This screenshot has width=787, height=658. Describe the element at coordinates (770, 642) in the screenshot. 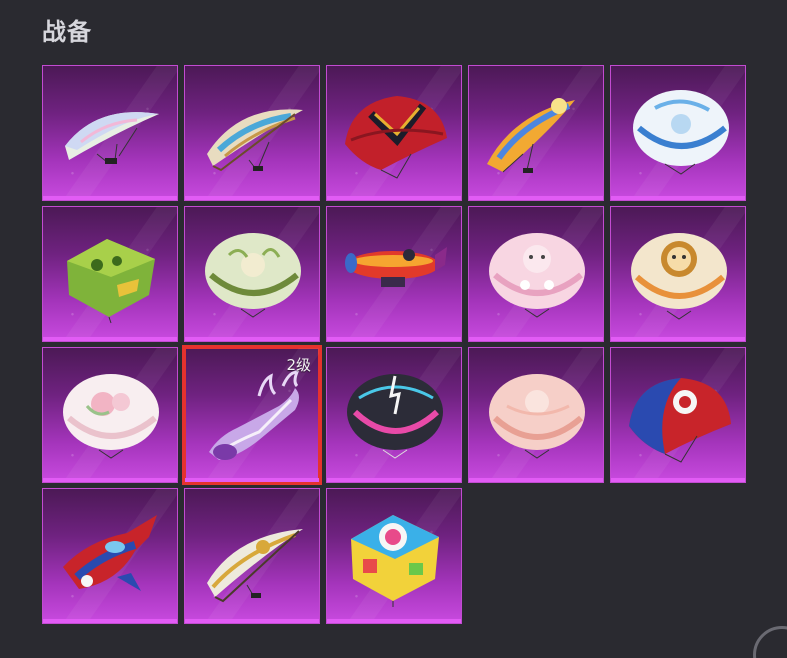

I see `corner-ring-icon` at that location.